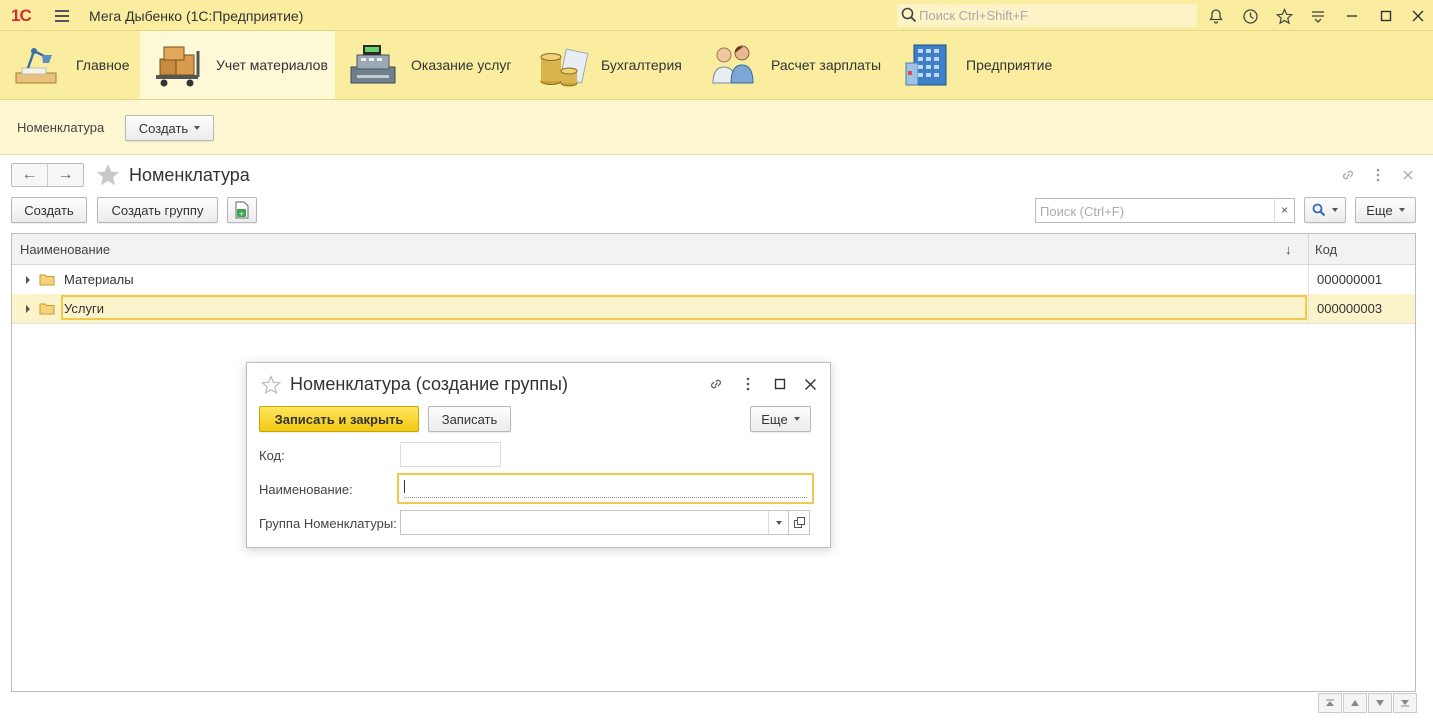 The height and width of the screenshot is (725, 1433). I want to click on section-services: Оказание услуг, so click(430, 65).